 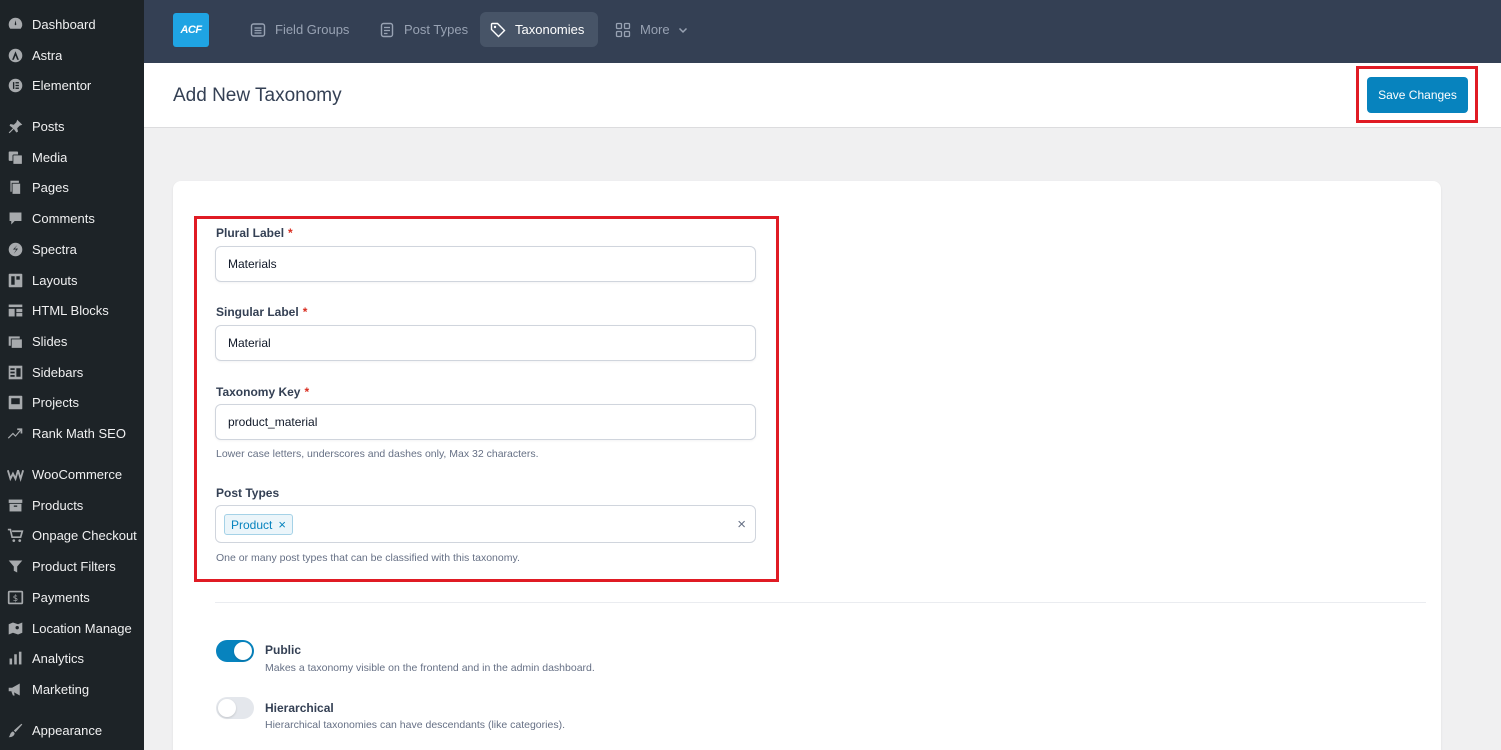 I want to click on chevron-down-icon, so click(x=682, y=30).